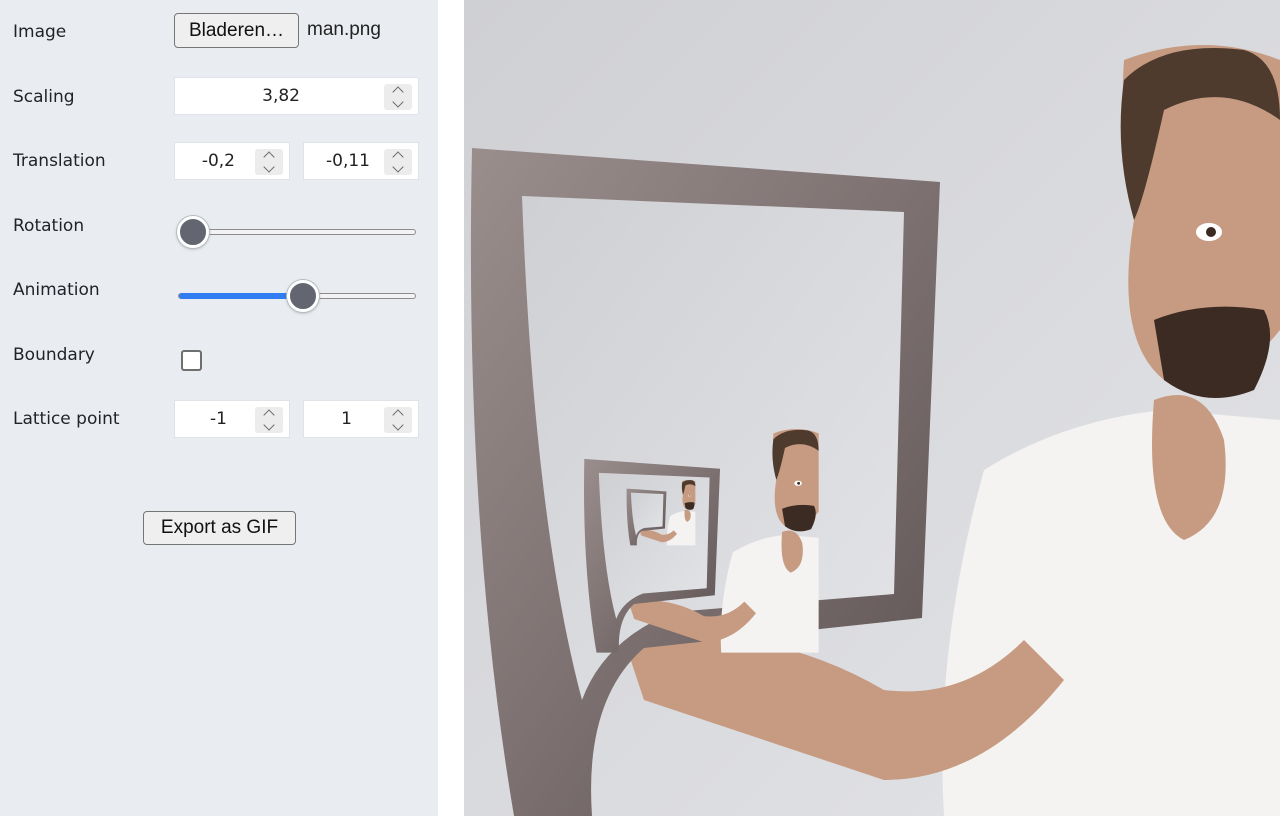 Image resolution: width=1280 pixels, height=816 pixels. I want to click on file-name: man.png, so click(344, 29).